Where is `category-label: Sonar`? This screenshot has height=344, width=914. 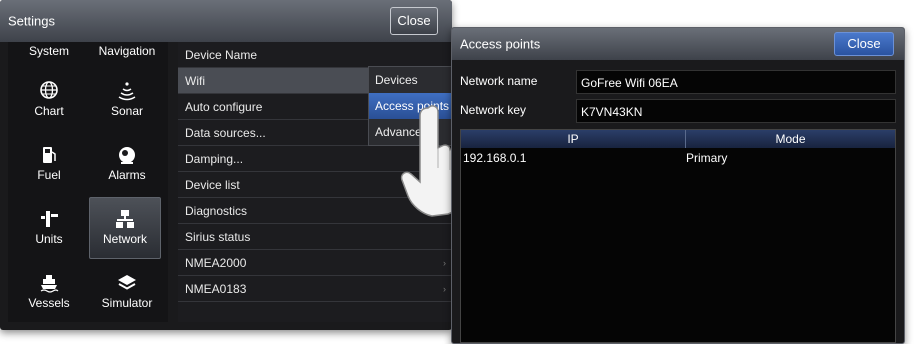
category-label: Sonar is located at coordinates (127, 111).